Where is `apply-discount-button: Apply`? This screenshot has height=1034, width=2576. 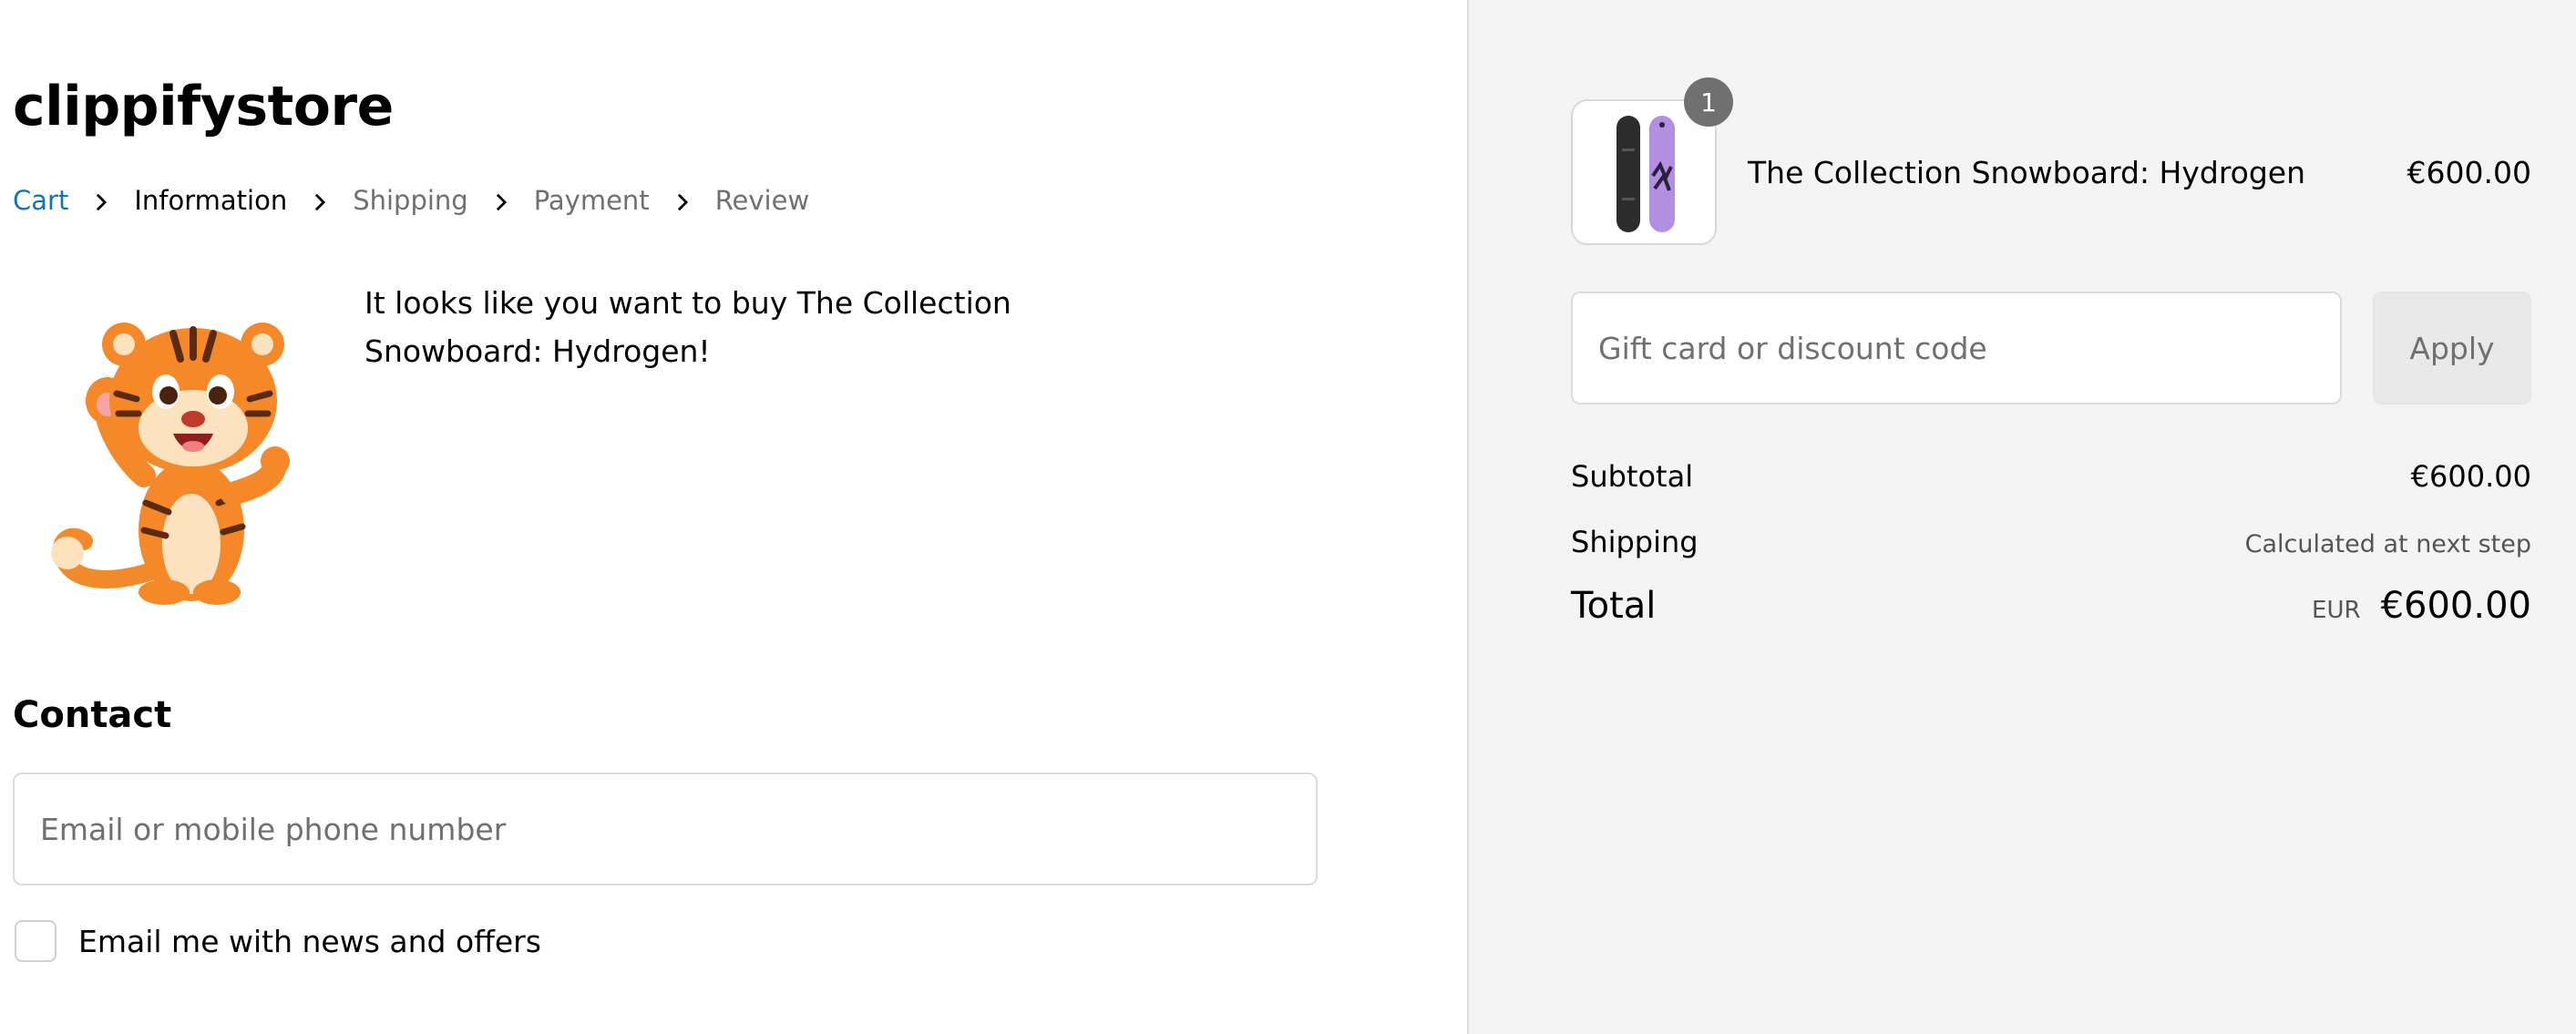
apply-discount-button: Apply is located at coordinates (2452, 348).